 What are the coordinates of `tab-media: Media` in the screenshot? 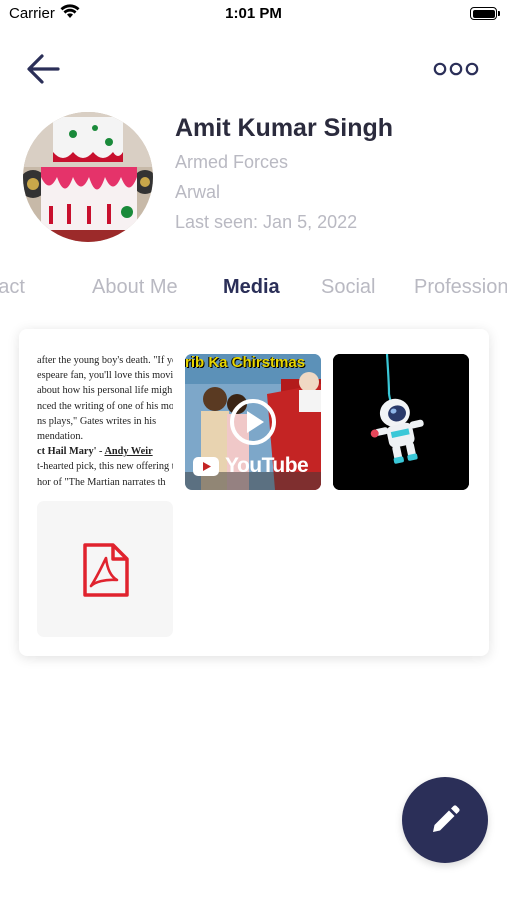 It's located at (251, 287).